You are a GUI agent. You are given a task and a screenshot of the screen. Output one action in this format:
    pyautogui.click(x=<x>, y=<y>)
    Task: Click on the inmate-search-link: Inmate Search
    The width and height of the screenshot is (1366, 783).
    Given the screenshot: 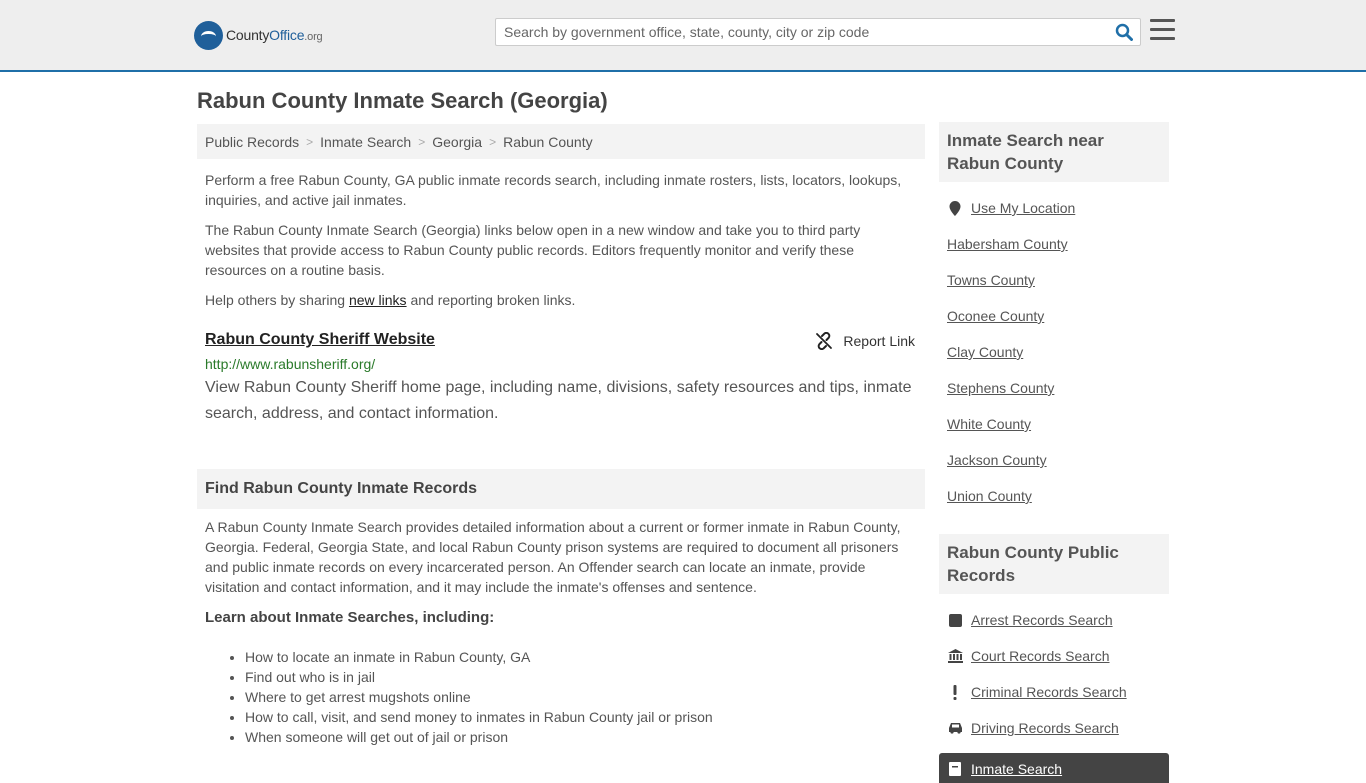 What is the action you would take?
    pyautogui.click(x=1016, y=769)
    